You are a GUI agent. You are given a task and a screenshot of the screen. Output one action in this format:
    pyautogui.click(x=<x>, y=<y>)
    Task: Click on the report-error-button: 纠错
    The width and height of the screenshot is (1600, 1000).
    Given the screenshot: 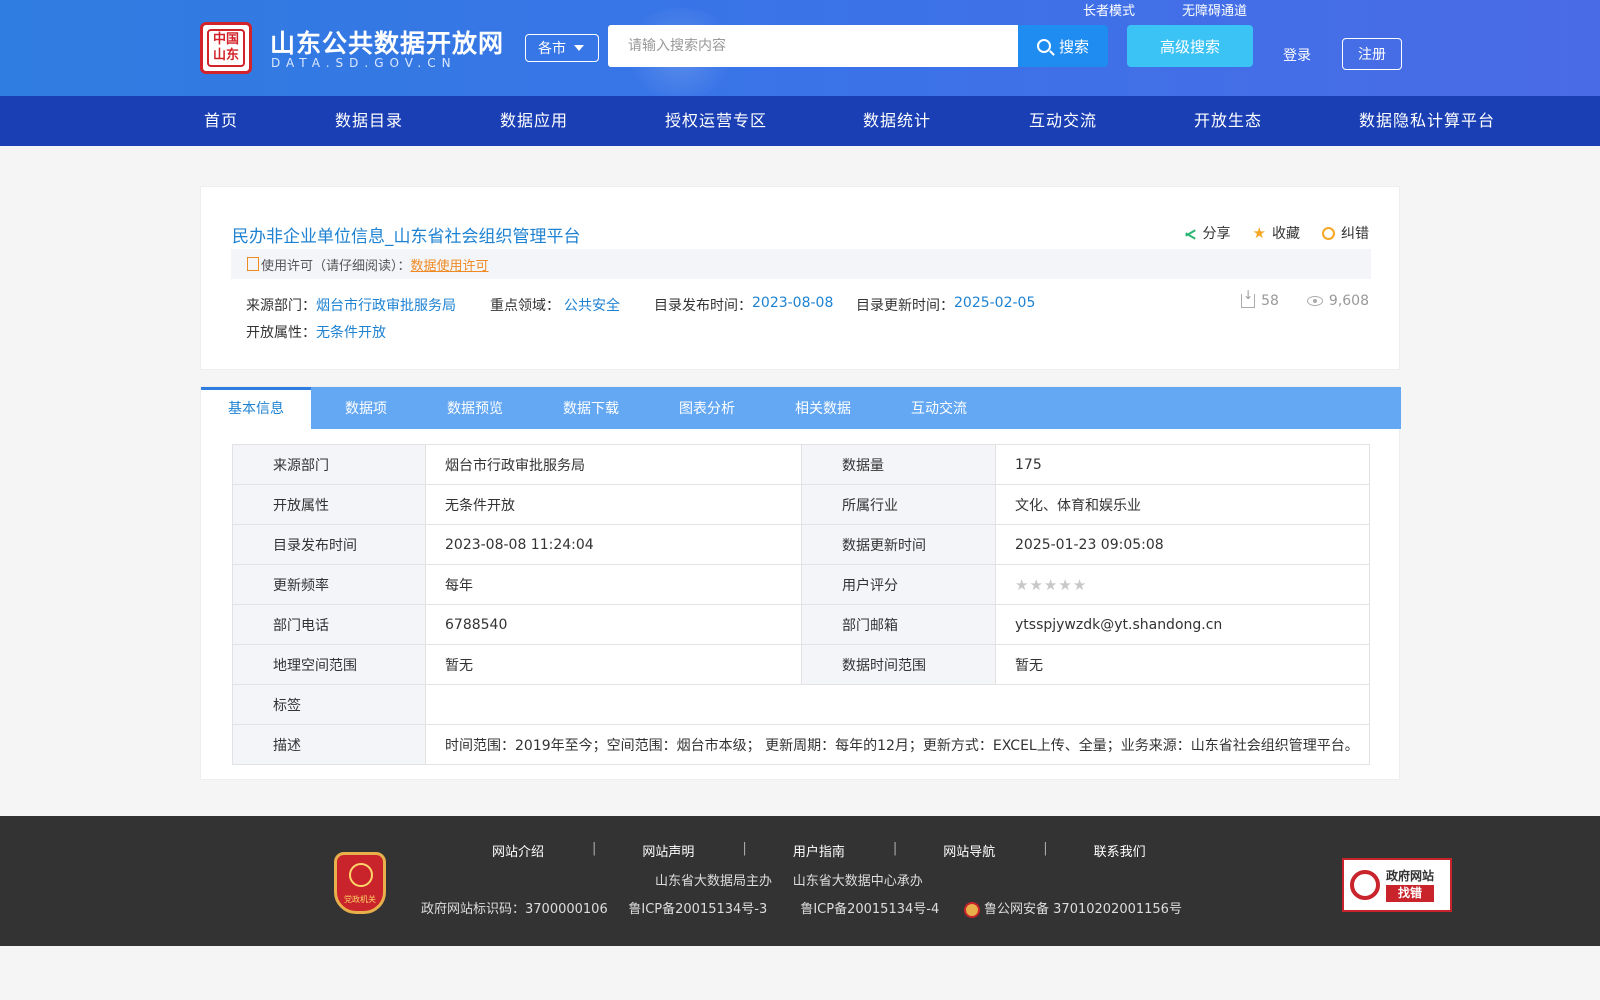 What is the action you would take?
    pyautogui.click(x=1345, y=233)
    